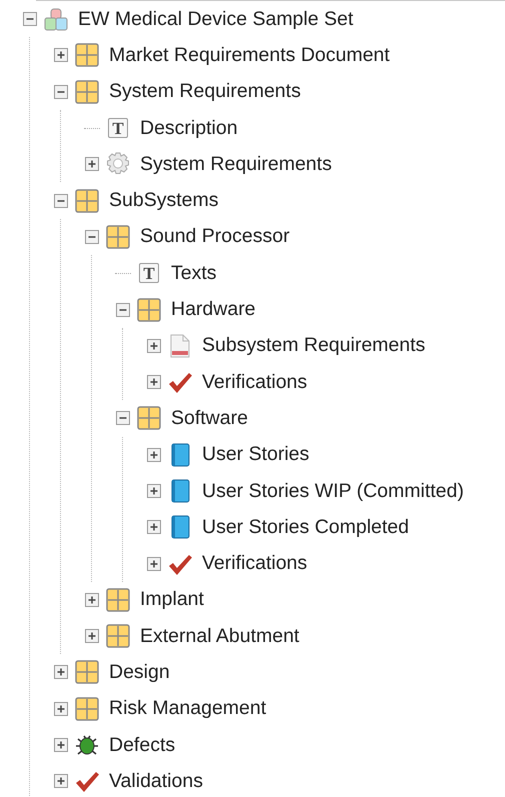 The height and width of the screenshot is (797, 505). What do you see at coordinates (216, 19) in the screenshot?
I see `tree-item: EW Medical Device Sample Set` at bounding box center [216, 19].